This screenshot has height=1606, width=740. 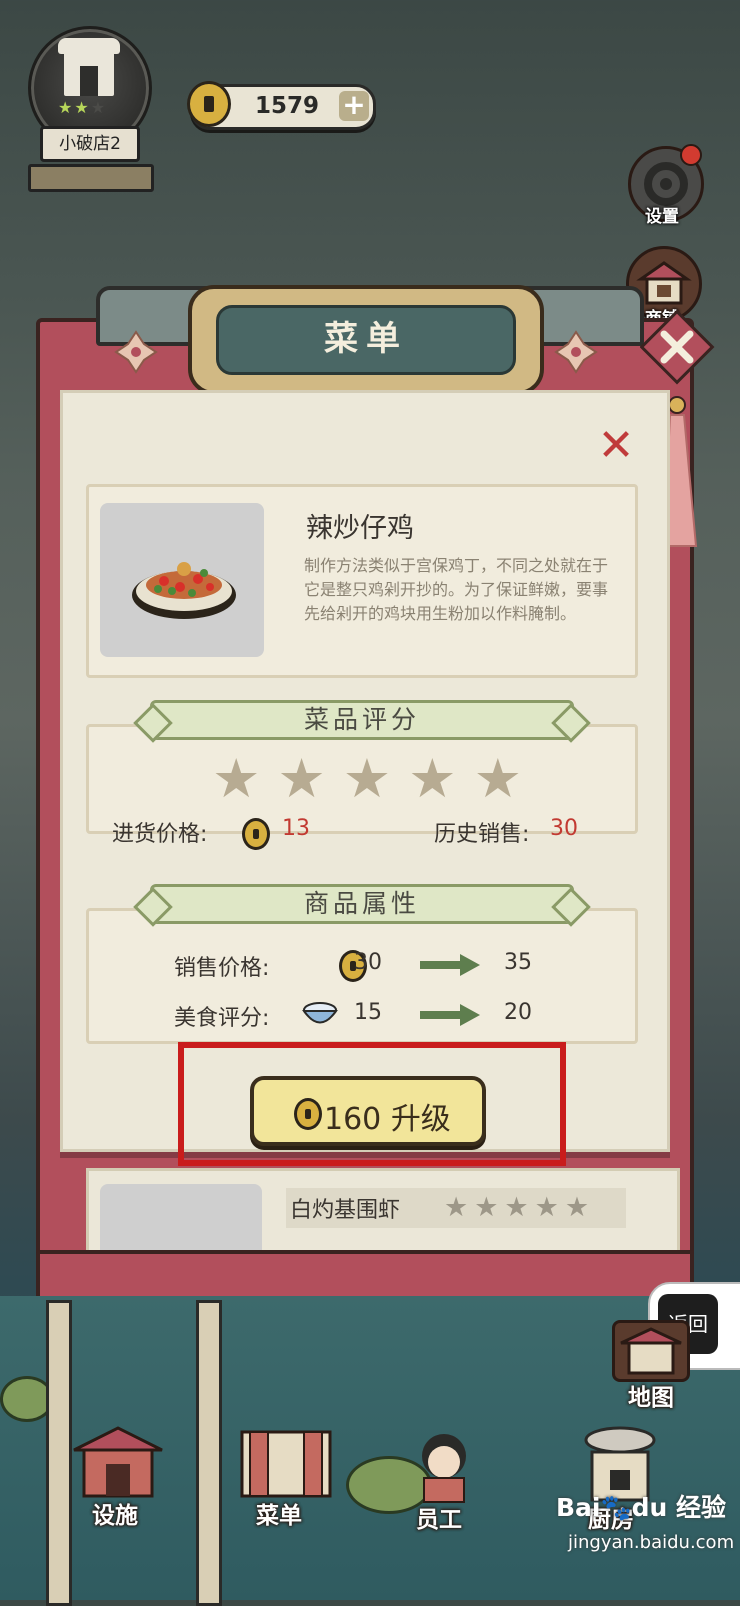 What do you see at coordinates (362, 904) in the screenshot?
I see `attributes-section-header: 商品属性` at bounding box center [362, 904].